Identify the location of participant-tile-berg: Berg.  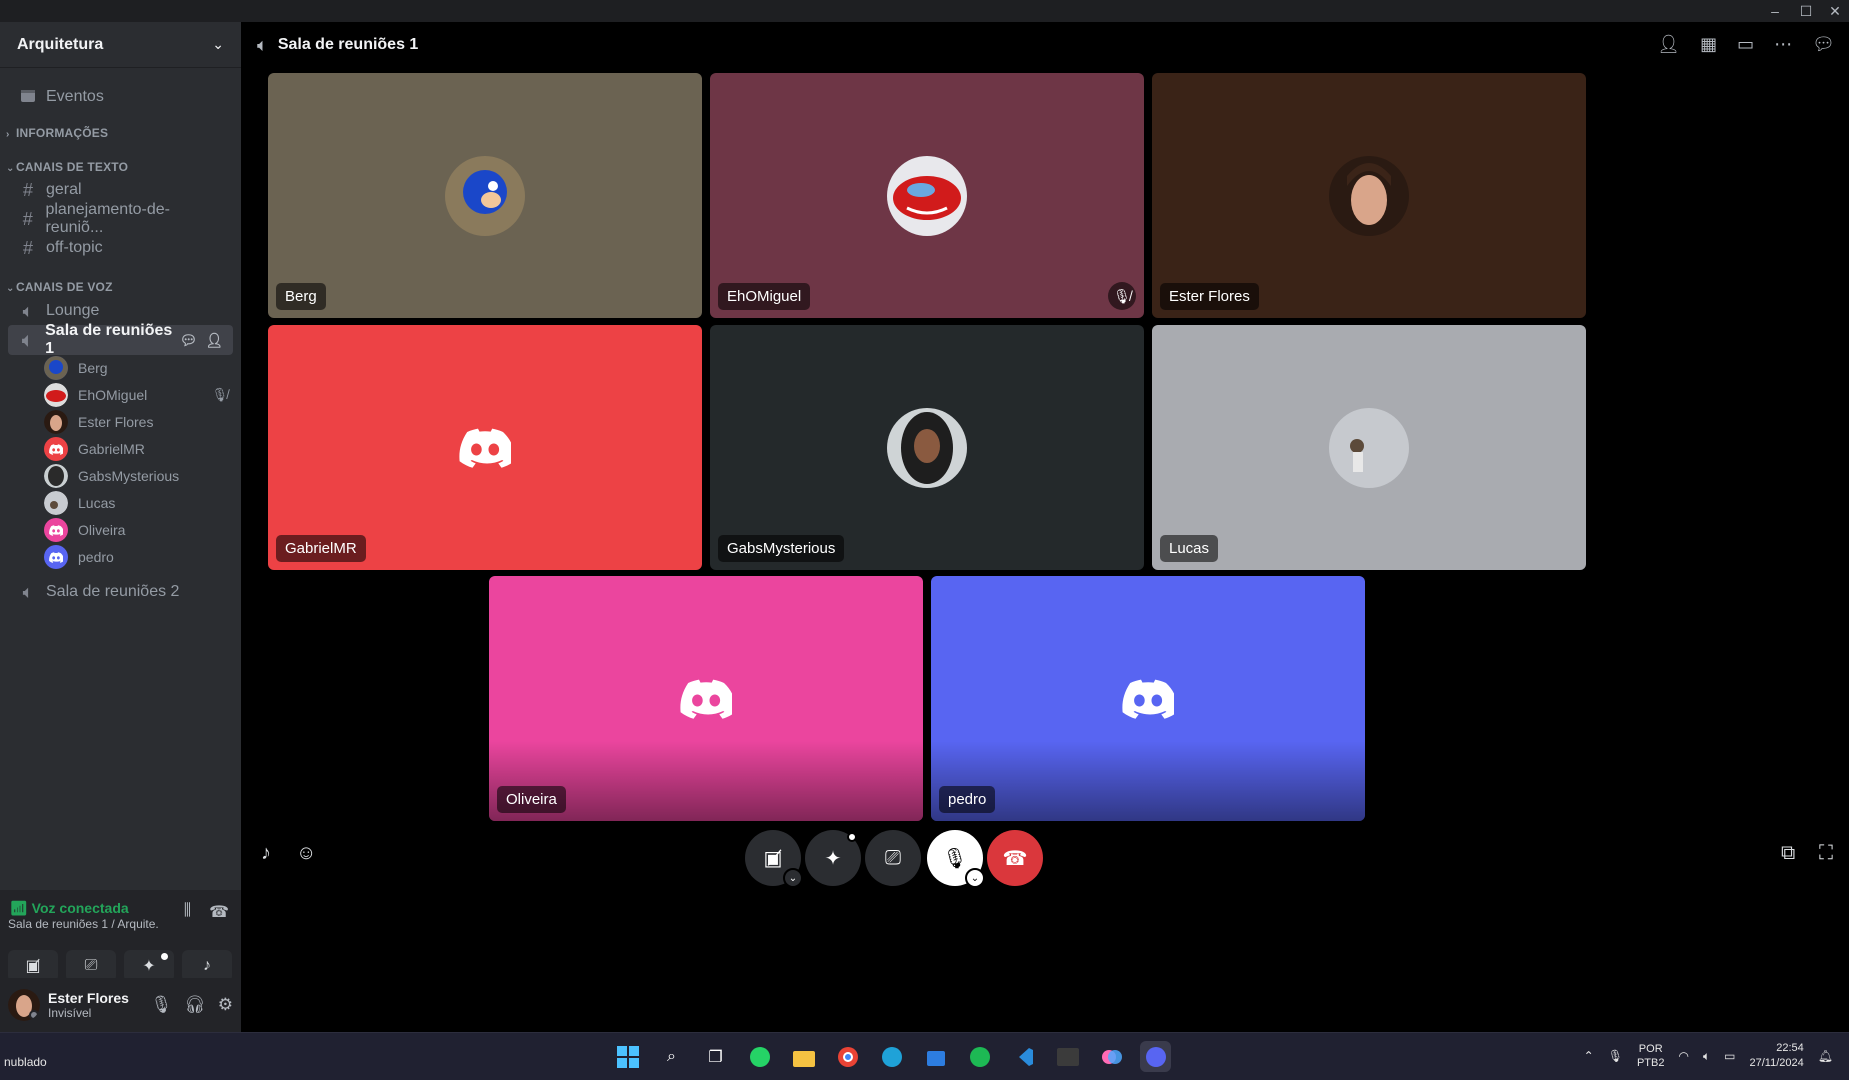
(485, 195).